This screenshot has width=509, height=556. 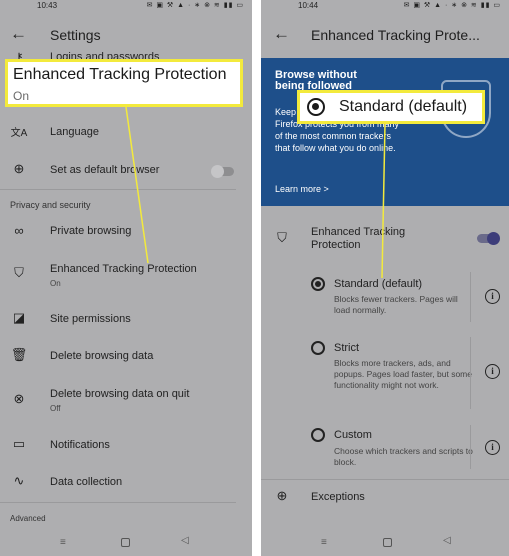 I want to click on standard-radio, so click(x=318, y=284).